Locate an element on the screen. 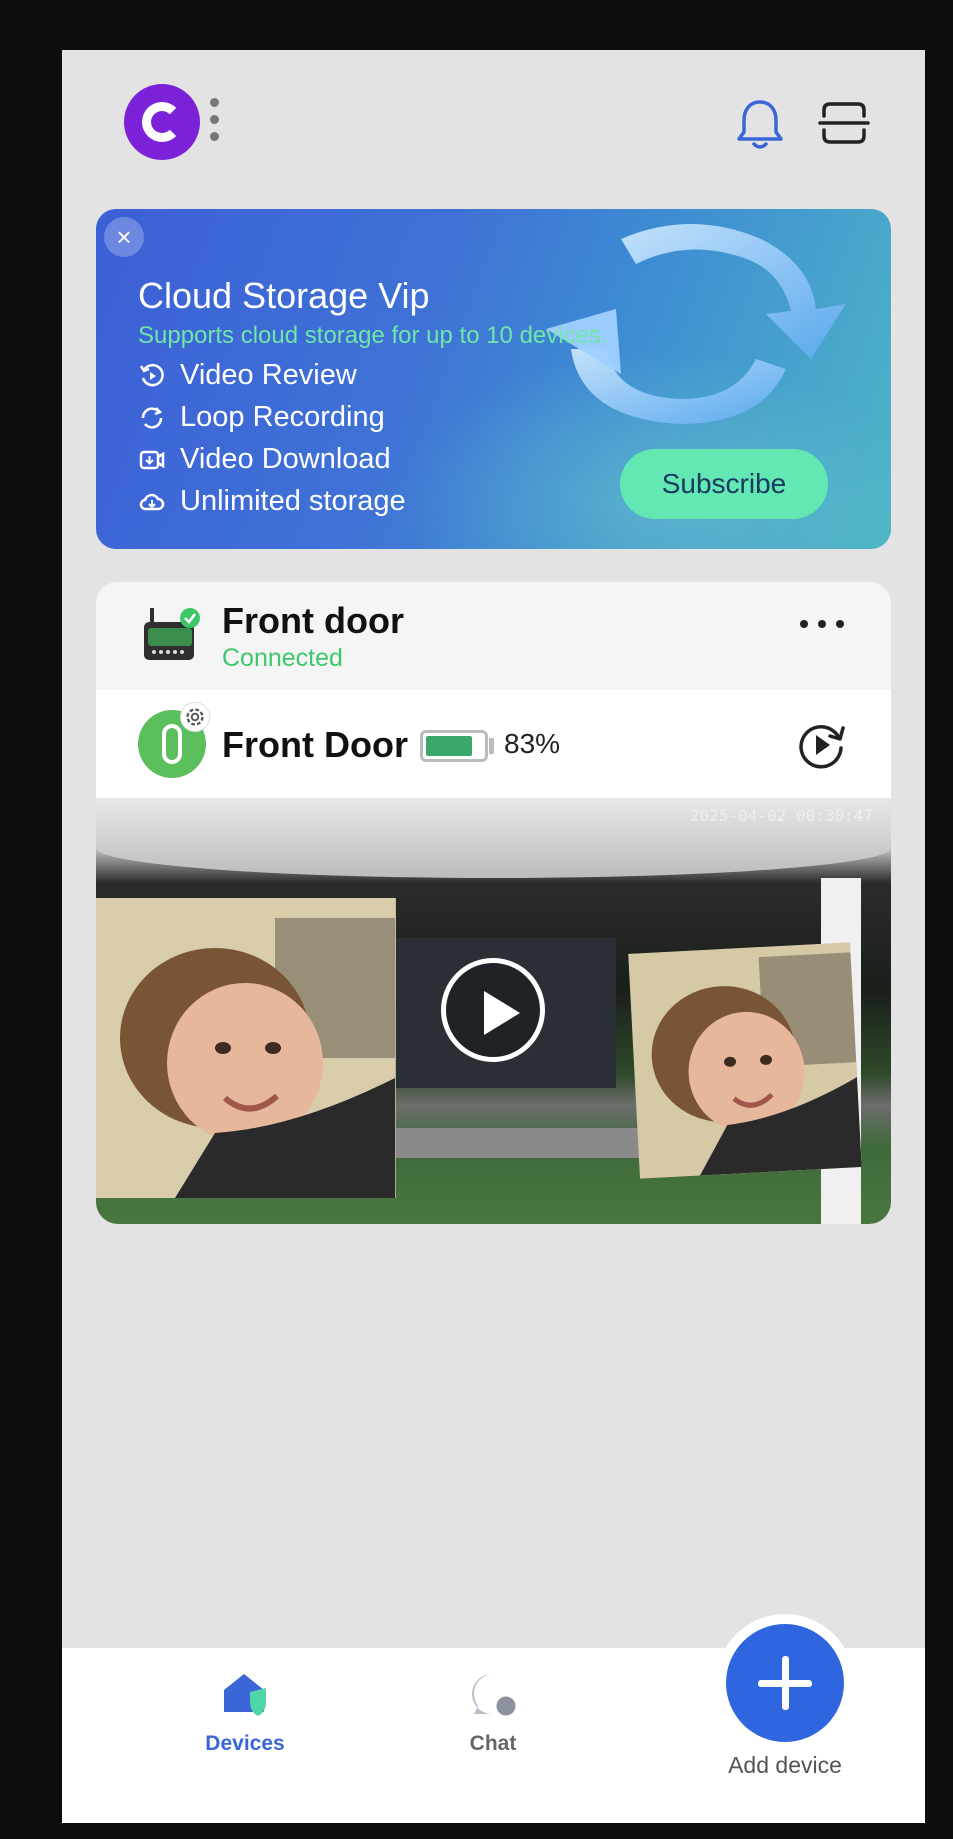 This screenshot has height=1839, width=953. feature-label: Video Download is located at coordinates (285, 459).